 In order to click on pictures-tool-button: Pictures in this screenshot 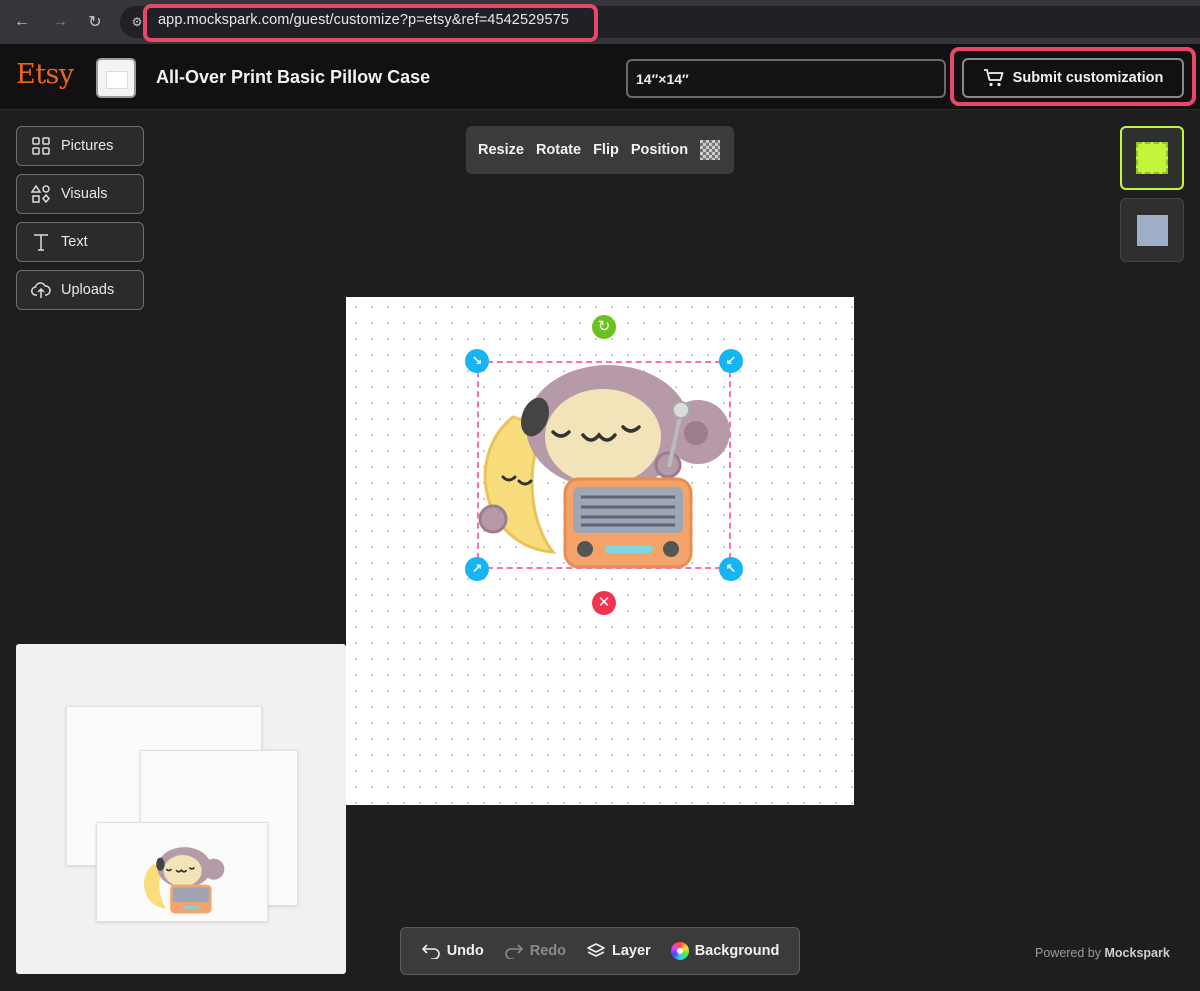, I will do `click(80, 146)`.